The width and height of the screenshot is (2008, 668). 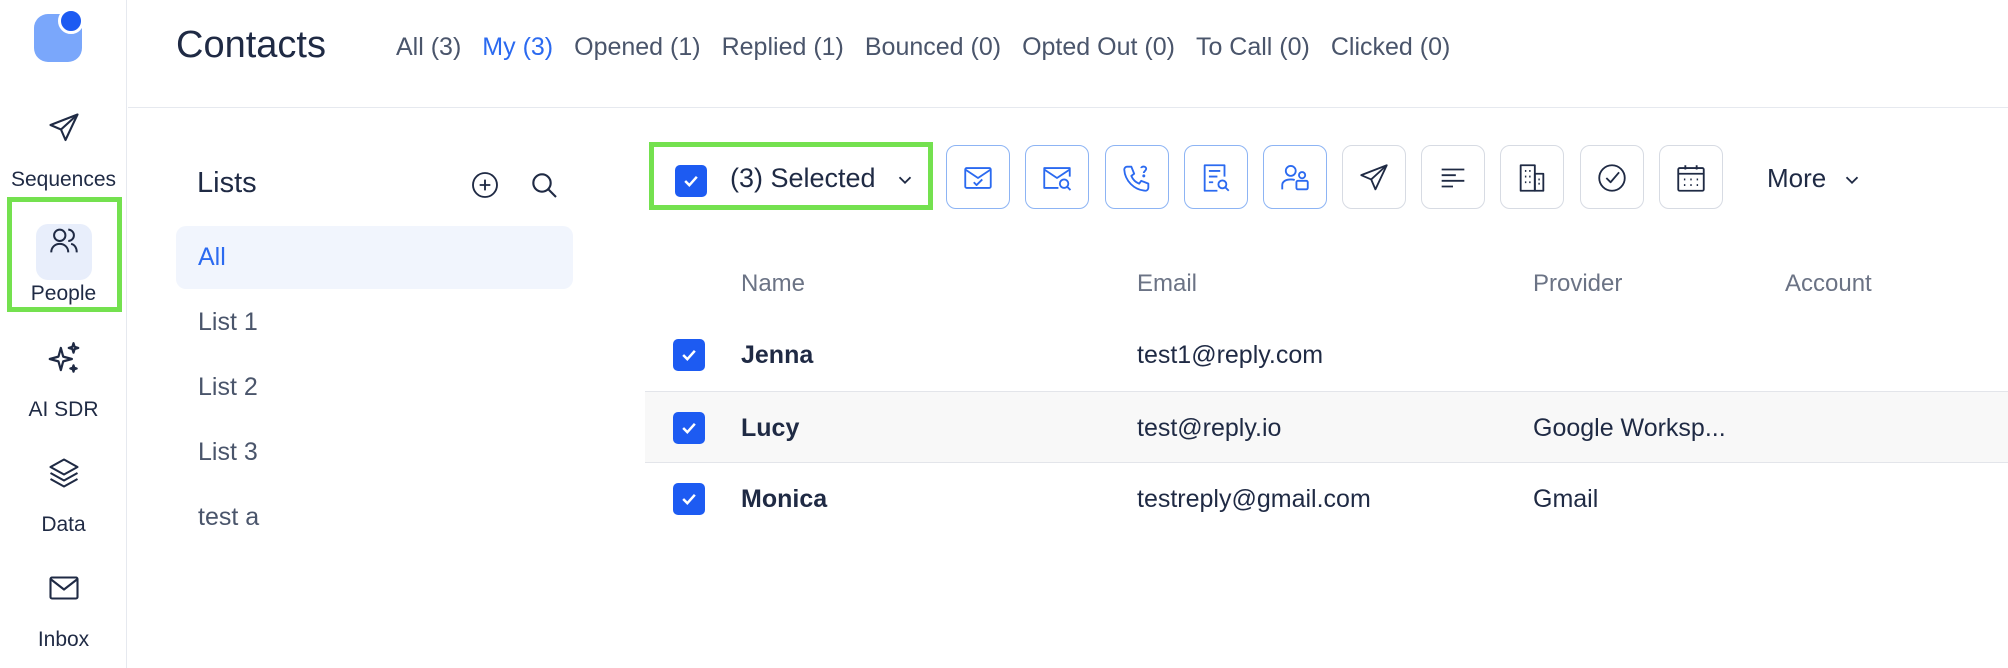 I want to click on nav-label: Inbox, so click(x=63, y=639).